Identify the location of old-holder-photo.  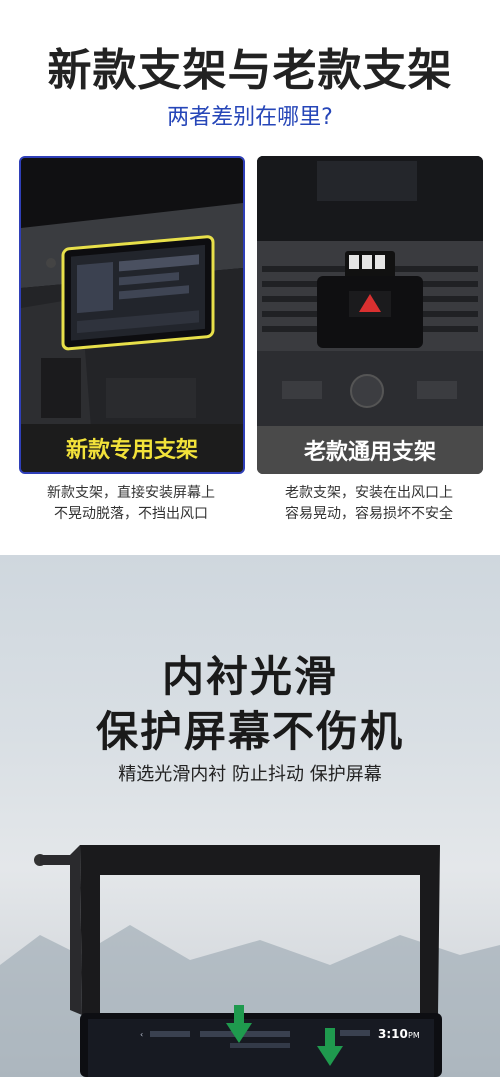
(370, 291).